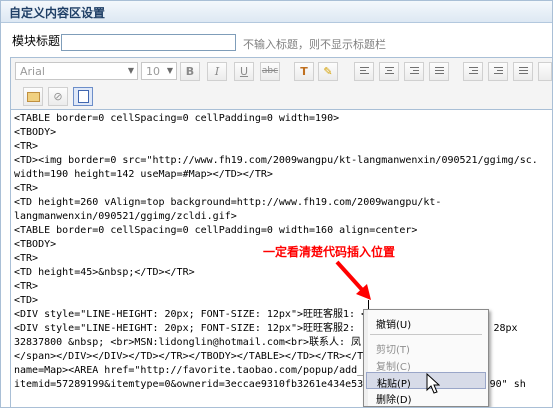  I want to click on align-center-icon, so click(389, 72).